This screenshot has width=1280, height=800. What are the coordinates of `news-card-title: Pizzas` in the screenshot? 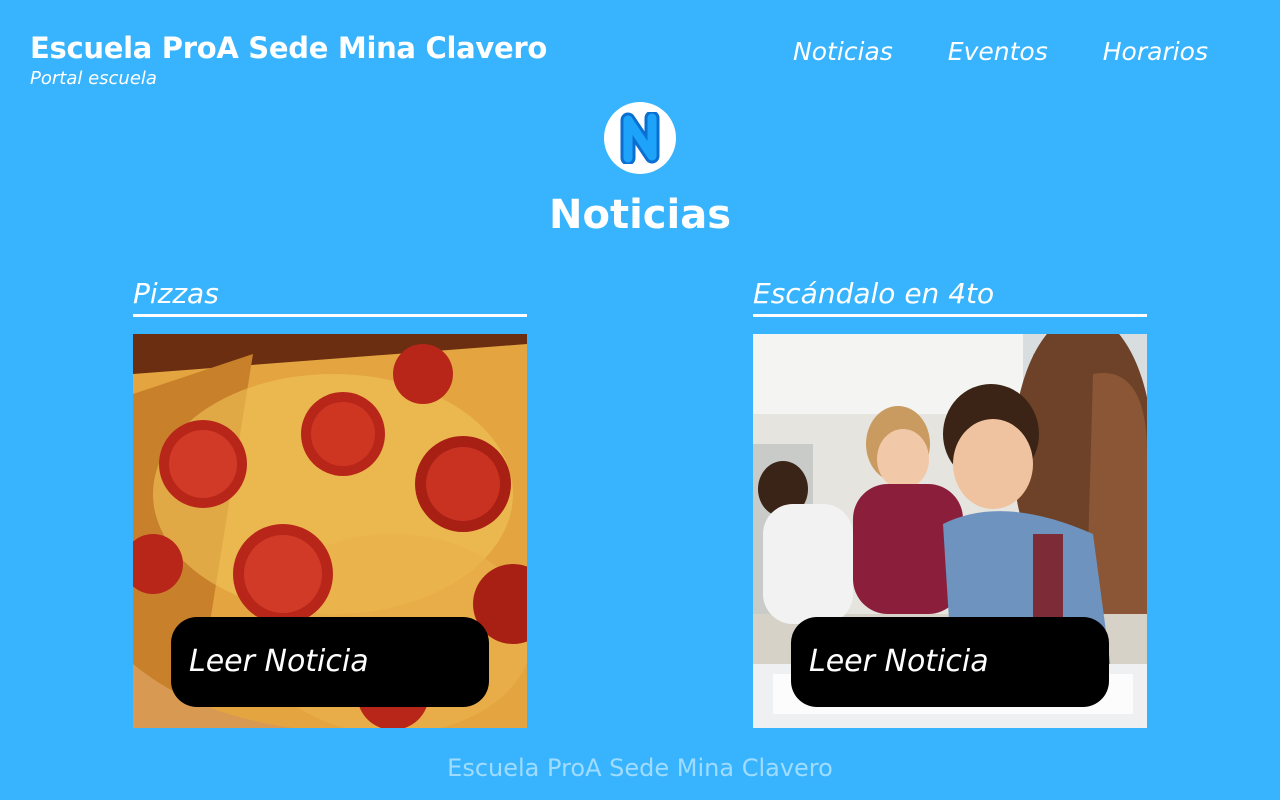 It's located at (330, 296).